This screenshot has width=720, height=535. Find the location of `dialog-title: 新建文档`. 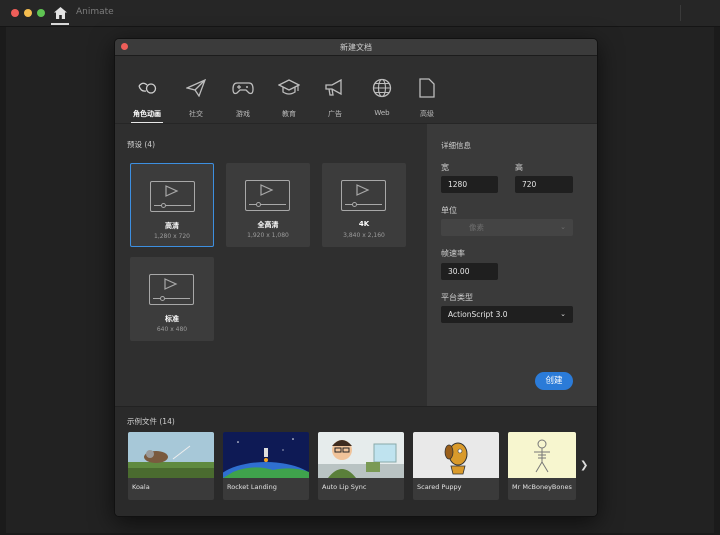

dialog-title: 新建文档 is located at coordinates (356, 47).